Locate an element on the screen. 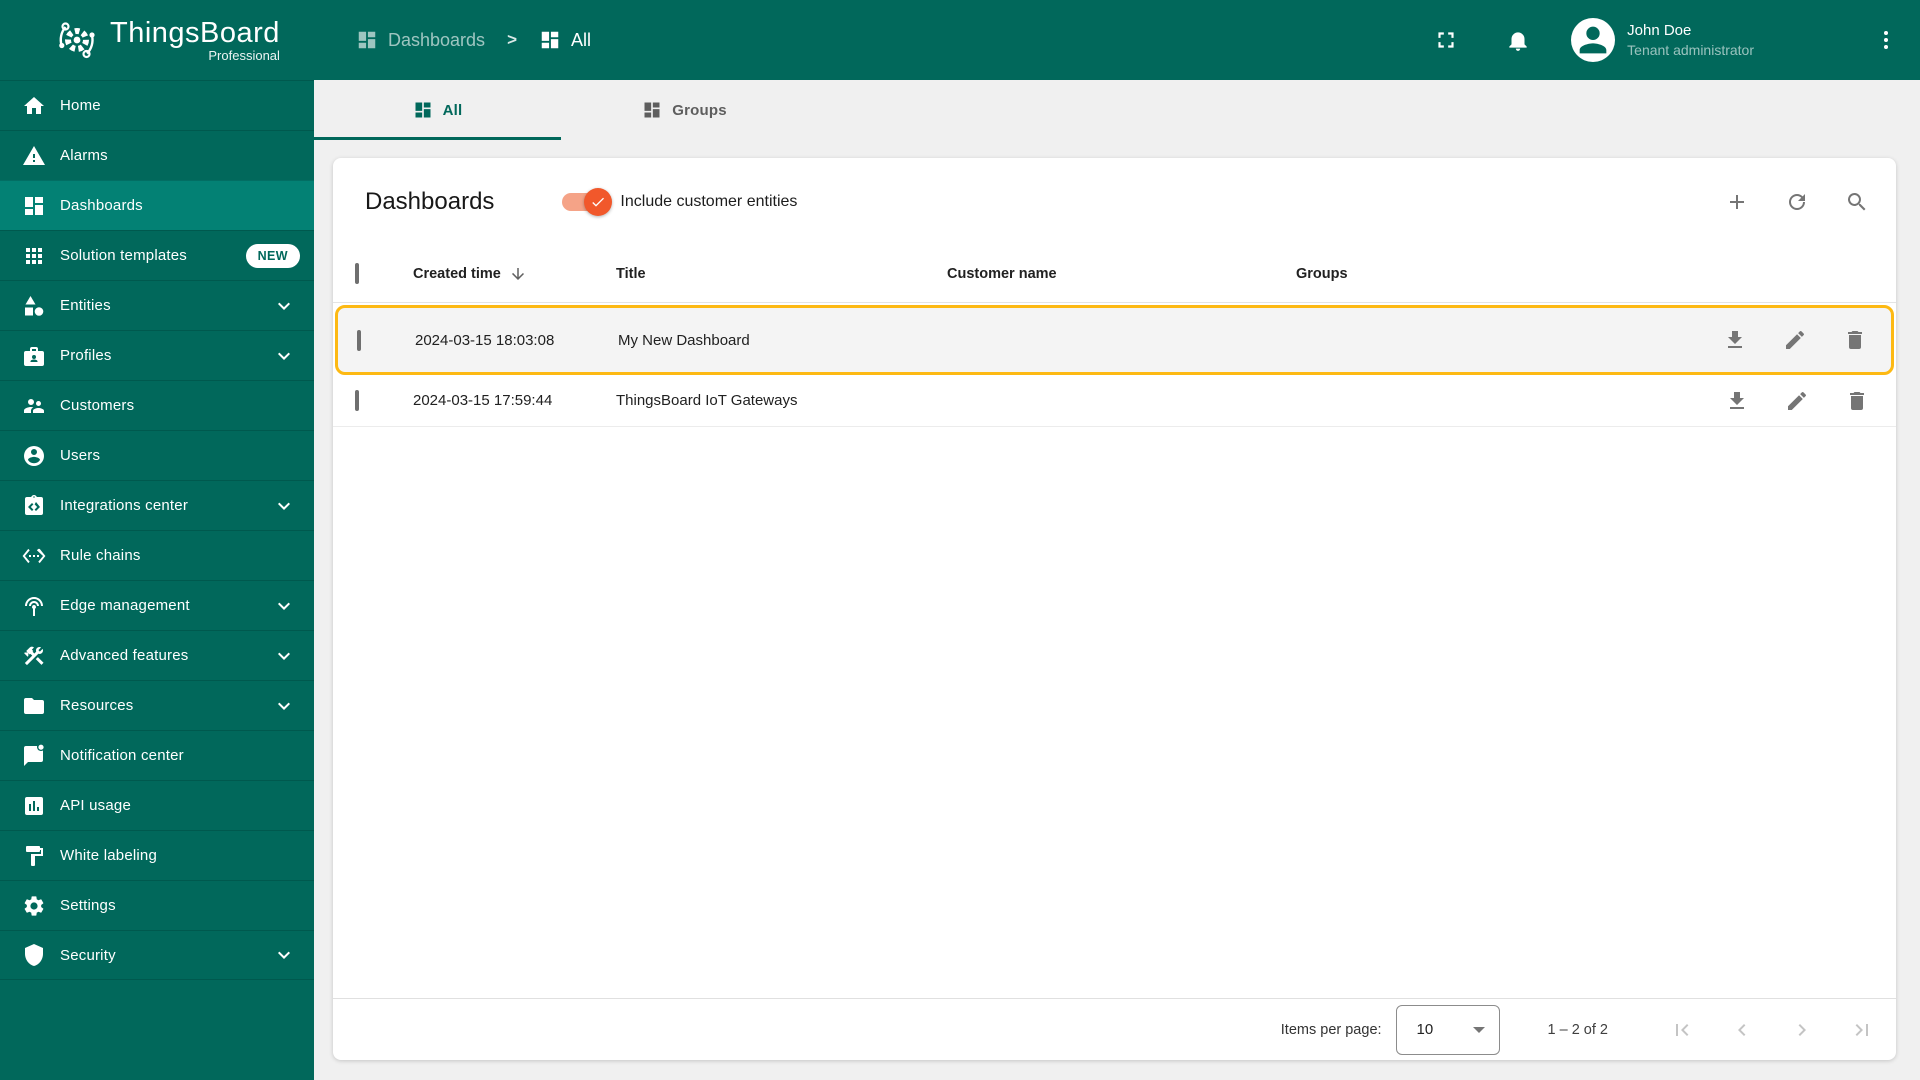 This screenshot has width=1920, height=1080. select-all-checkbox is located at coordinates (357, 273).